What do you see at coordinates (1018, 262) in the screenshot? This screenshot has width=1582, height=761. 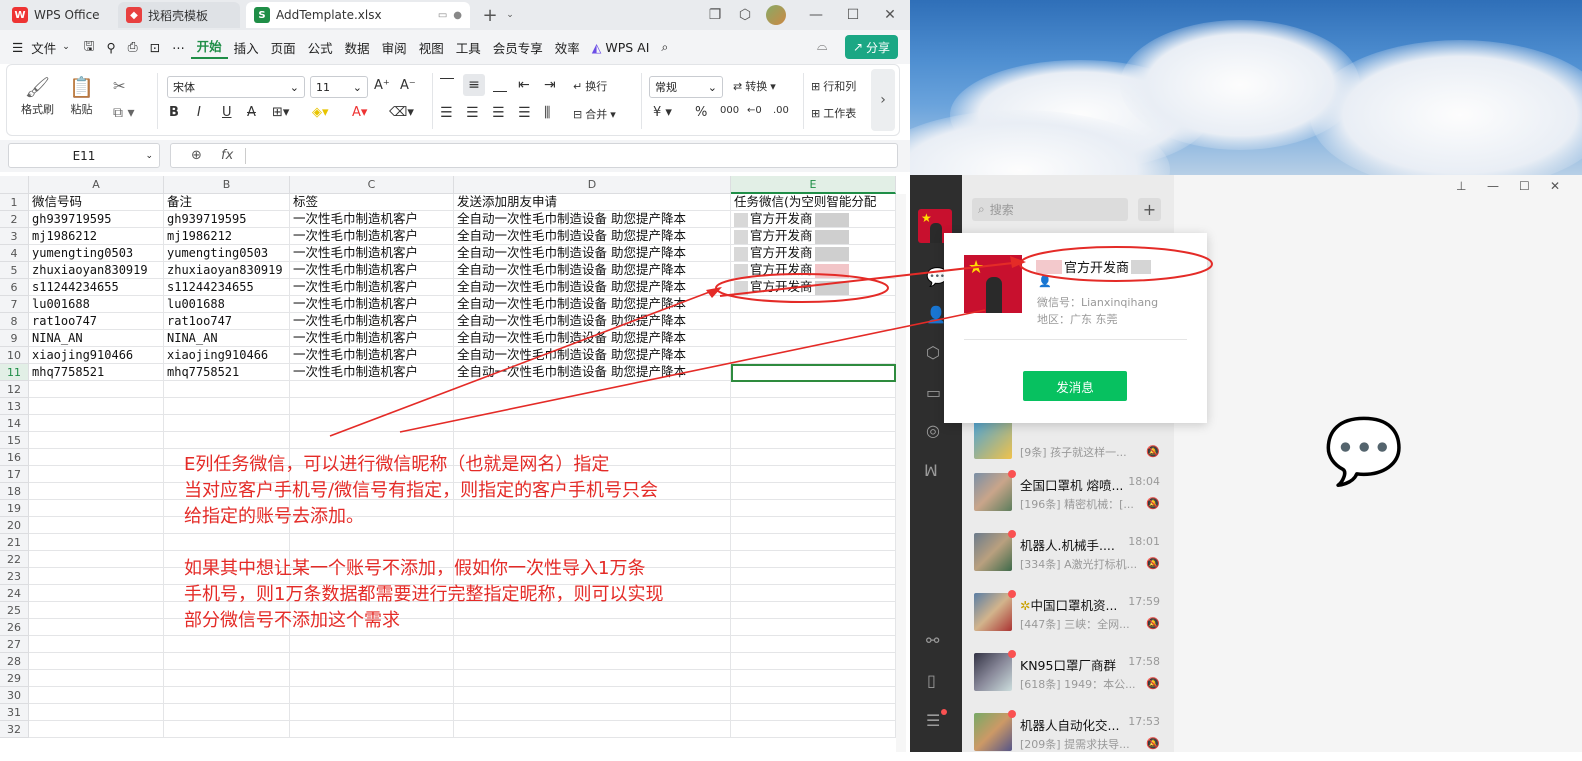 I see `arrowhead` at bounding box center [1018, 262].